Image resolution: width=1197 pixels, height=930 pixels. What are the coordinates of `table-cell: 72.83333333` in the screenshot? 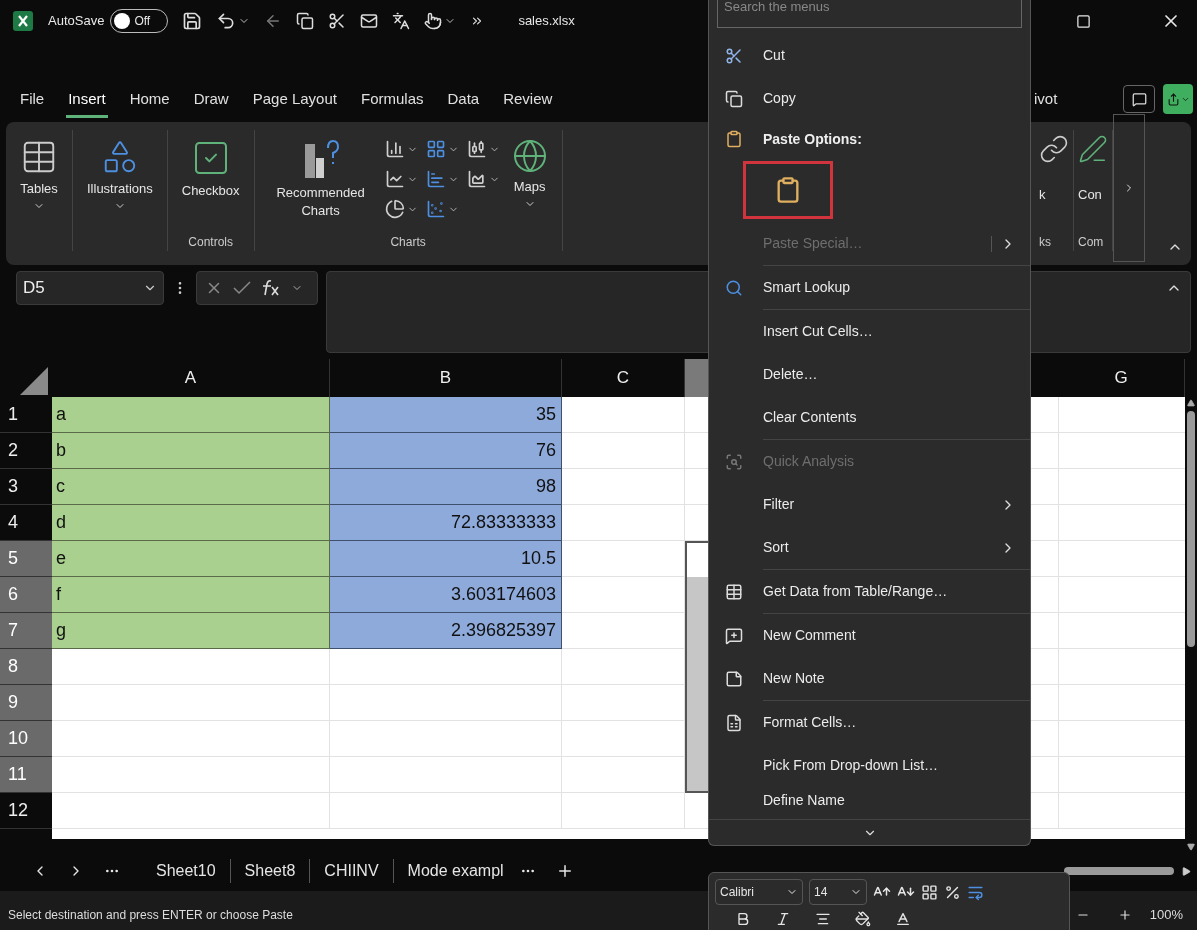 It's located at (446, 523).